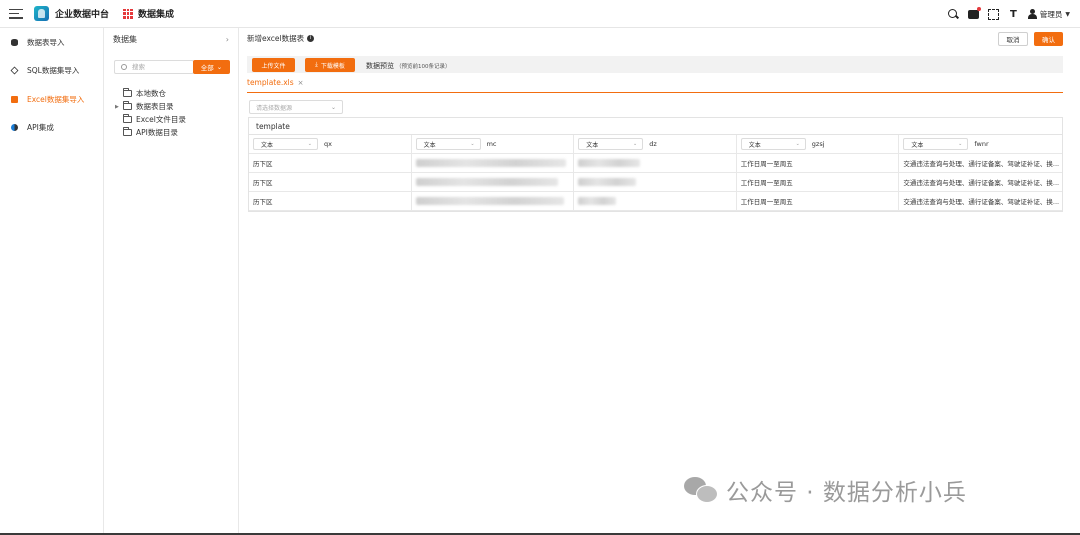  I want to click on column-name: dz, so click(653, 144).